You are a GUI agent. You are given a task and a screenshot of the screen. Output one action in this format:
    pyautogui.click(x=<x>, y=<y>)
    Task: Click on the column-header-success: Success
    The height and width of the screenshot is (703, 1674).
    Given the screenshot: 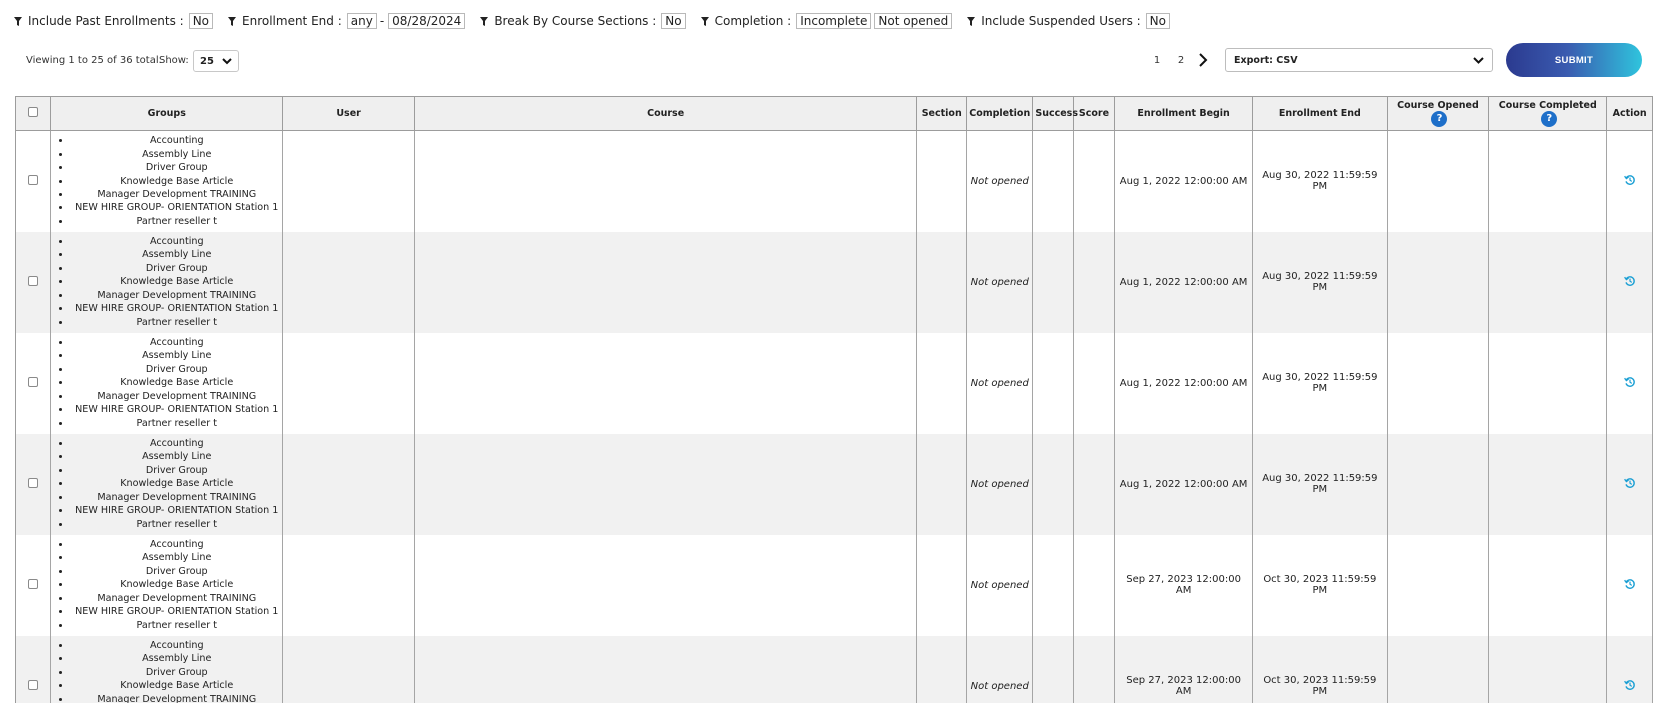 What is the action you would take?
    pyautogui.click(x=1055, y=113)
    